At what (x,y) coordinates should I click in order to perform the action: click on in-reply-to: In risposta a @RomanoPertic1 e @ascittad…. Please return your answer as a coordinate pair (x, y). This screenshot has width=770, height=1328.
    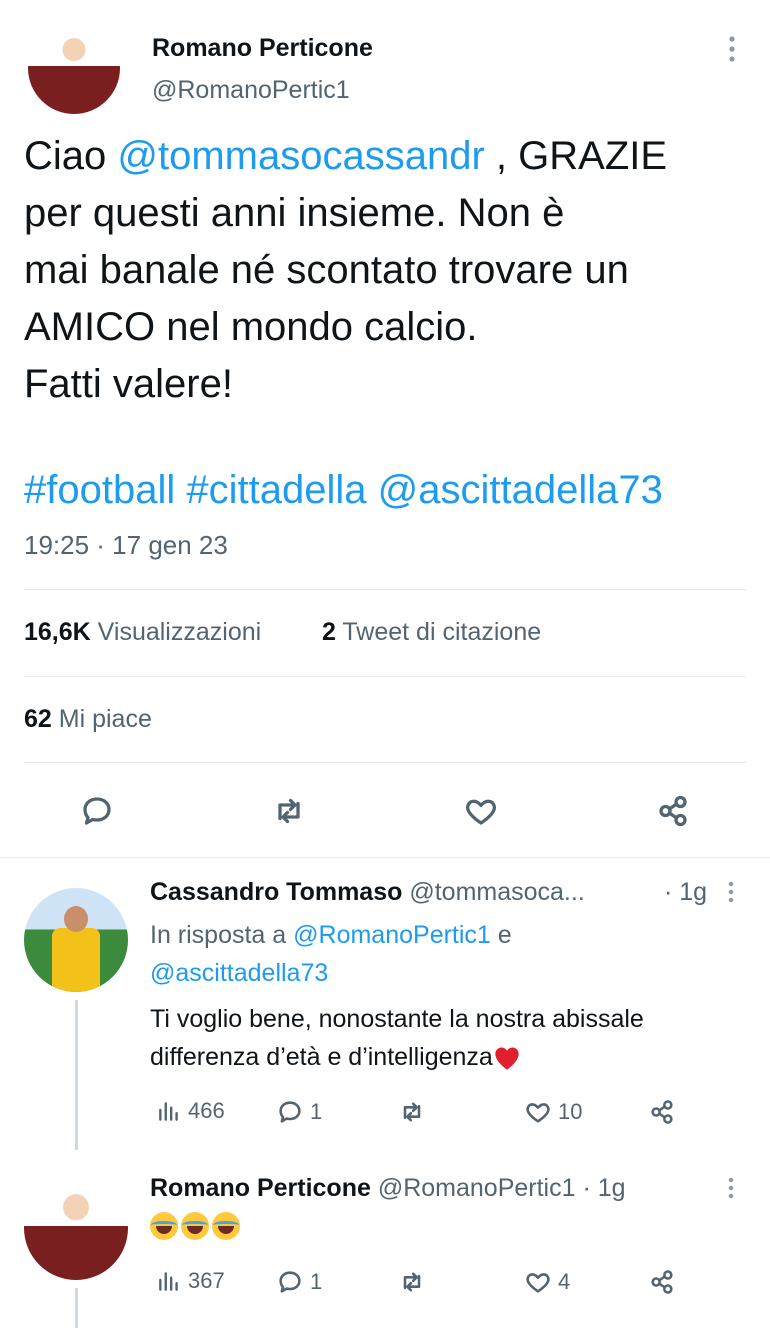
    Looking at the image, I should click on (450, 954).